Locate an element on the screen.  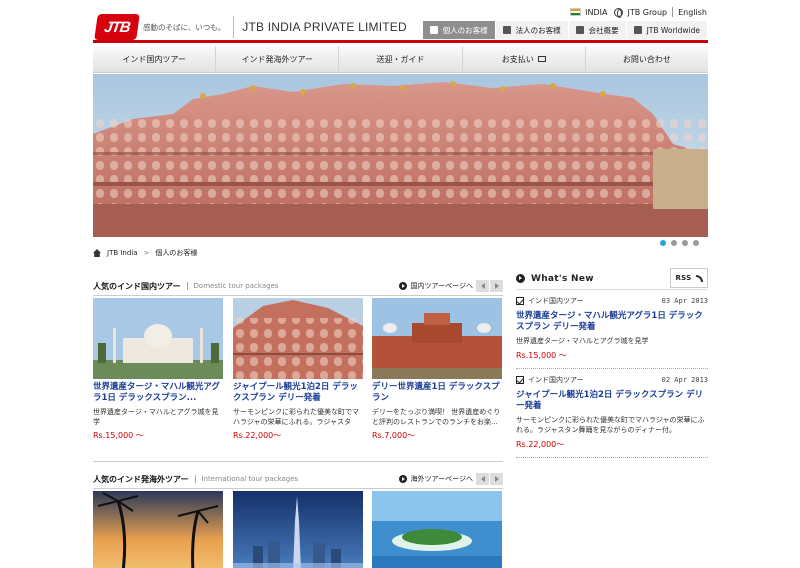
nav-label: お問い合わせ is located at coordinates (646, 59).